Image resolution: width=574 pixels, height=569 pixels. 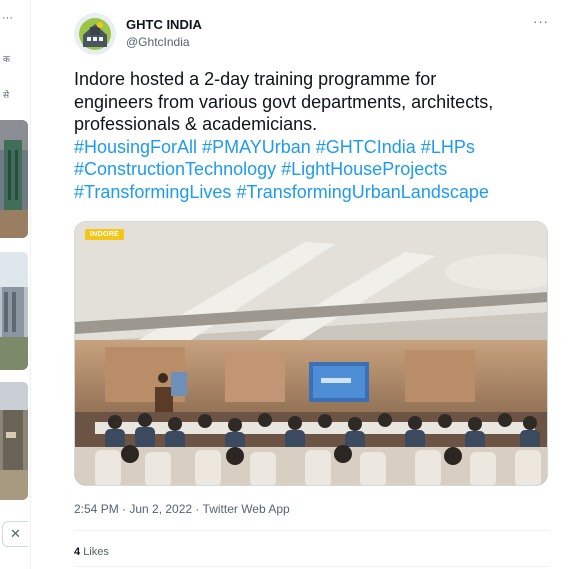 I want to click on author-name: GHTC INDIA, so click(x=164, y=24).